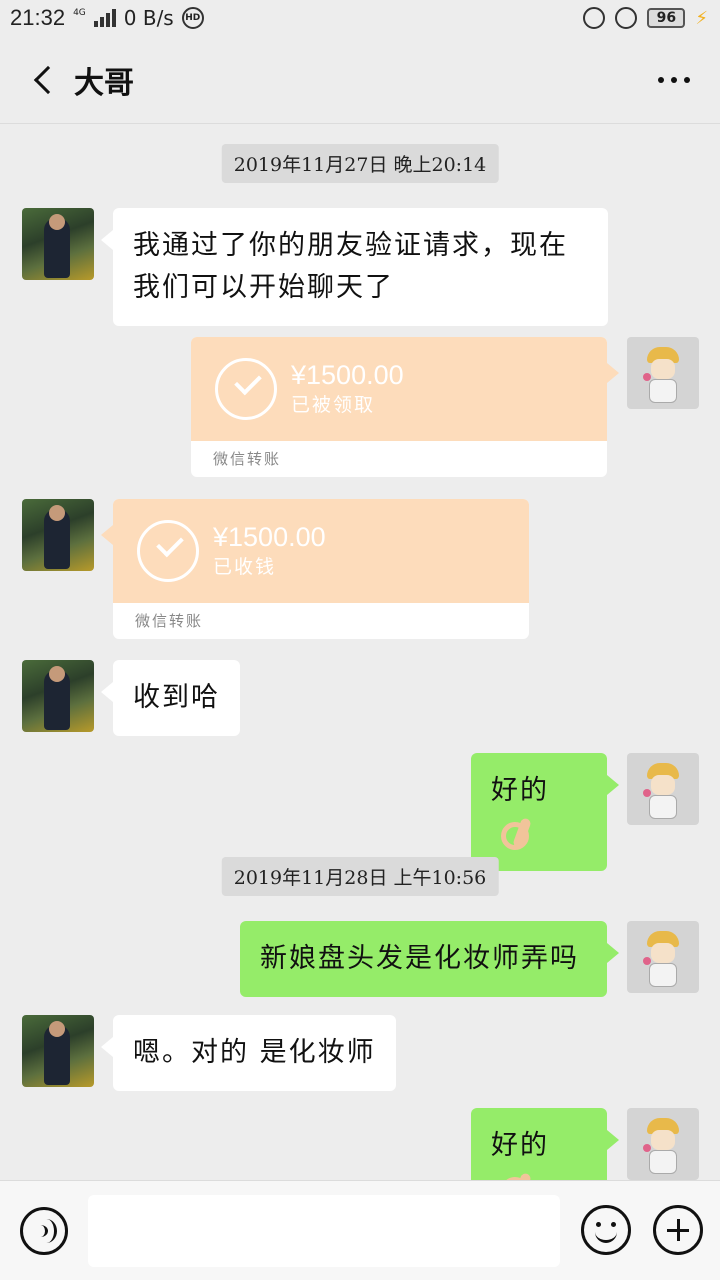 This screenshot has height=1280, width=720. Describe the element at coordinates (44, 1231) in the screenshot. I see `voice-icon` at that location.